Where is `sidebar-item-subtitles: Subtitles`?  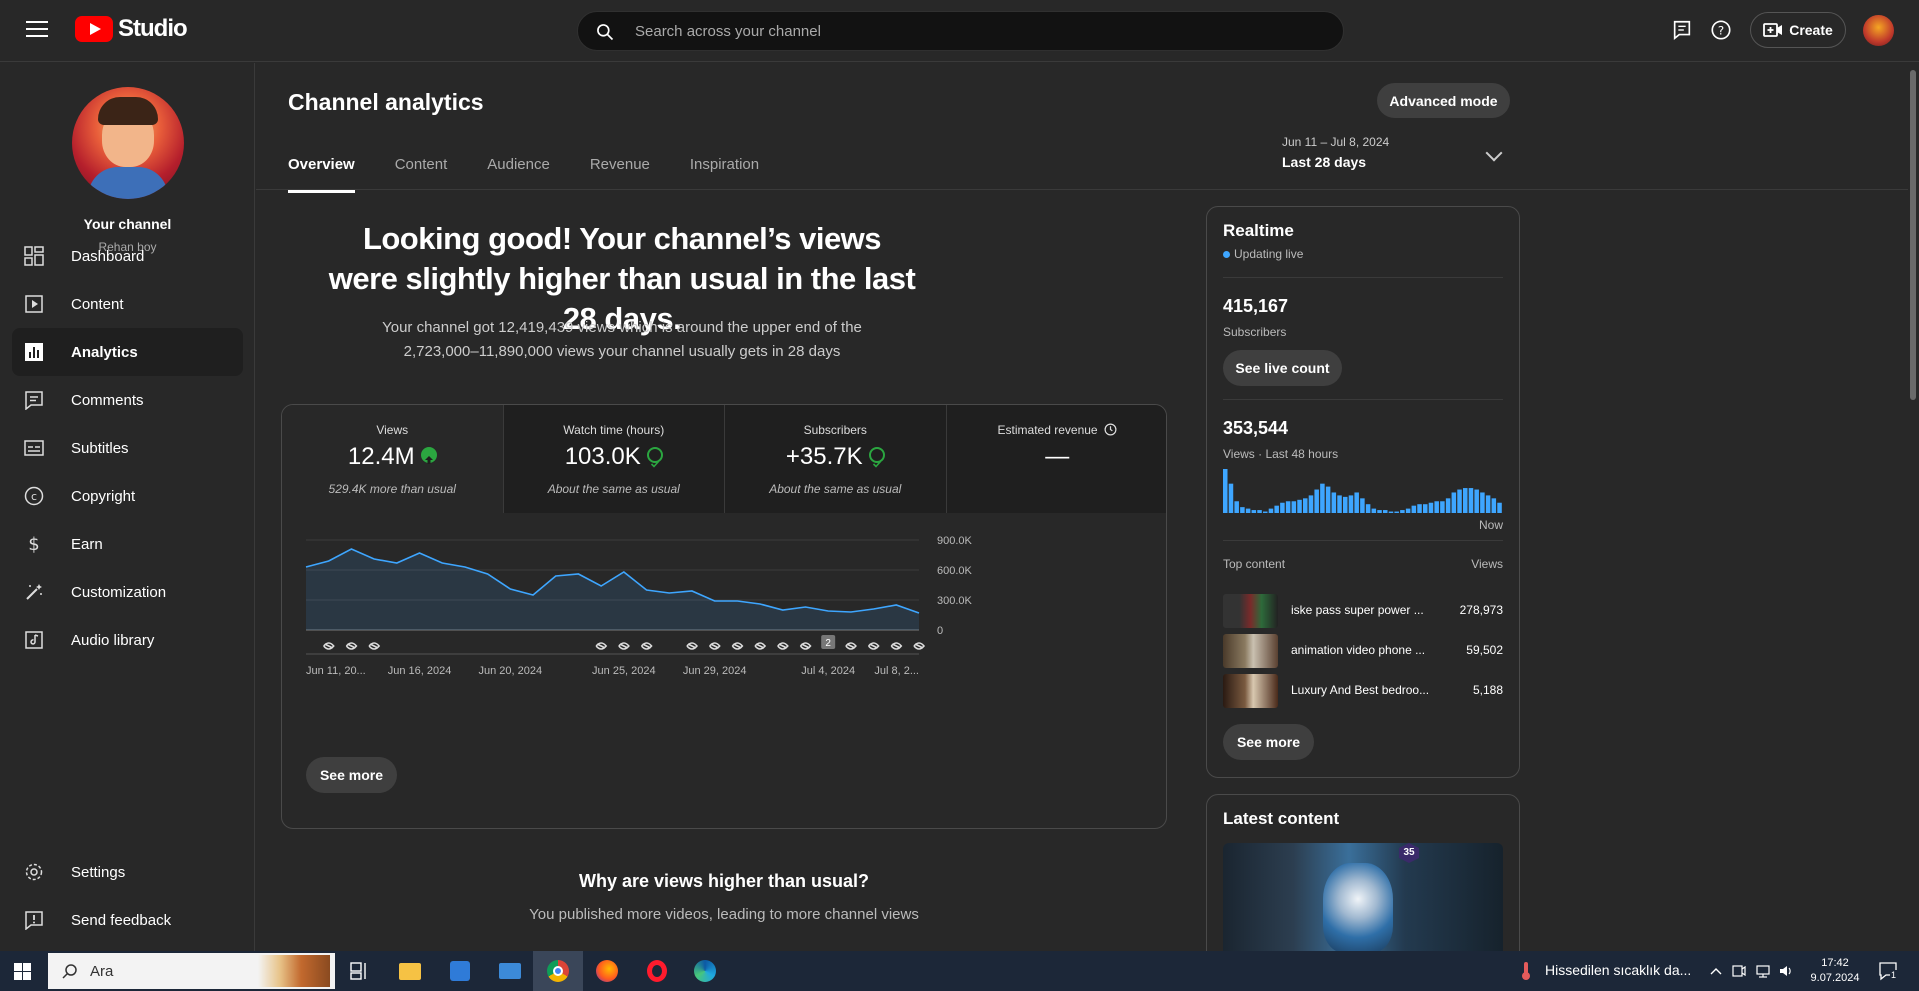 sidebar-item-subtitles: Subtitles is located at coordinates (127, 448).